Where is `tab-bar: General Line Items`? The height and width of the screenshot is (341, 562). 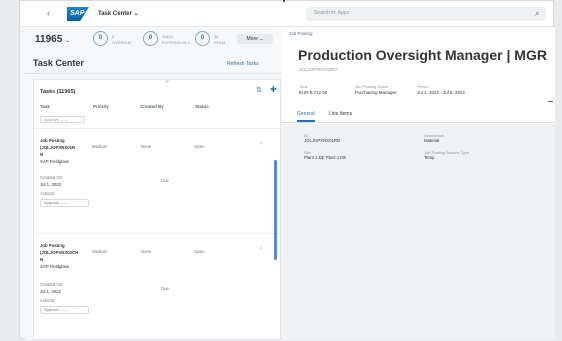
tab-bar: General Line Items is located at coordinates (418, 115).